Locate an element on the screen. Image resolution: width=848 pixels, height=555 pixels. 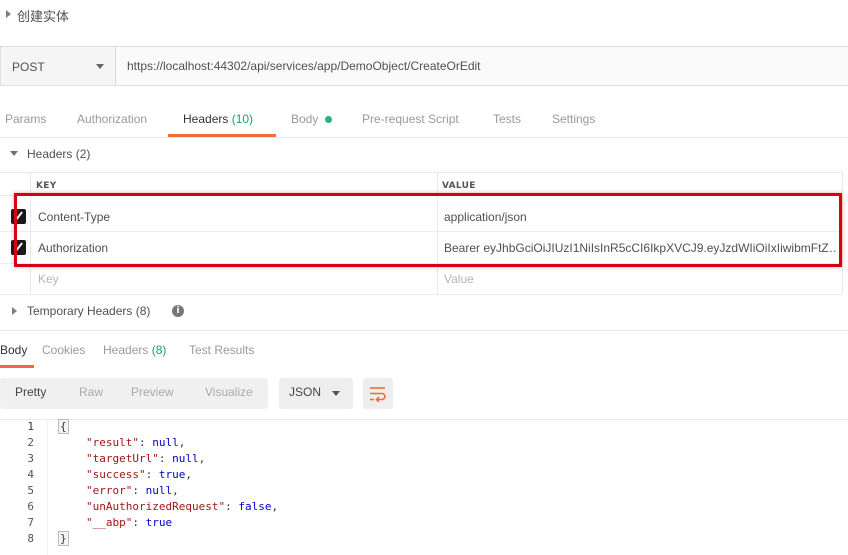
new-key-input: Key is located at coordinates (48, 279).